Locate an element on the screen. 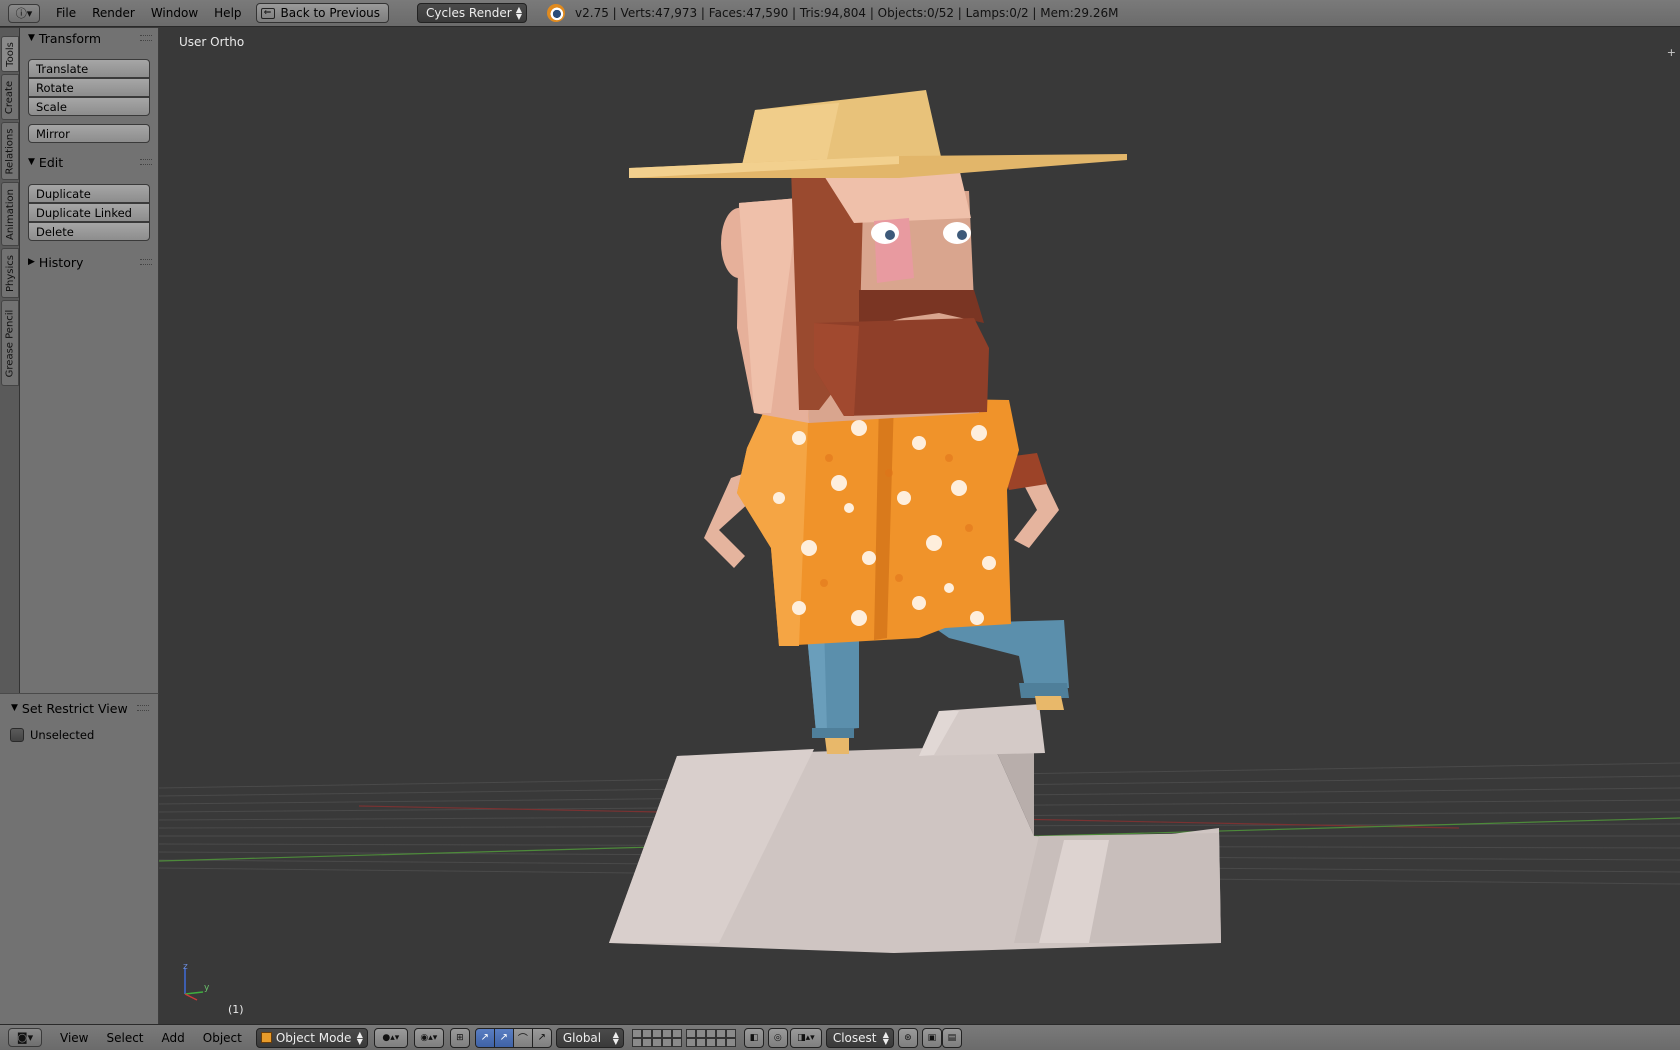 The height and width of the screenshot is (1050, 1680). unselected-label: Unselected is located at coordinates (62, 735).